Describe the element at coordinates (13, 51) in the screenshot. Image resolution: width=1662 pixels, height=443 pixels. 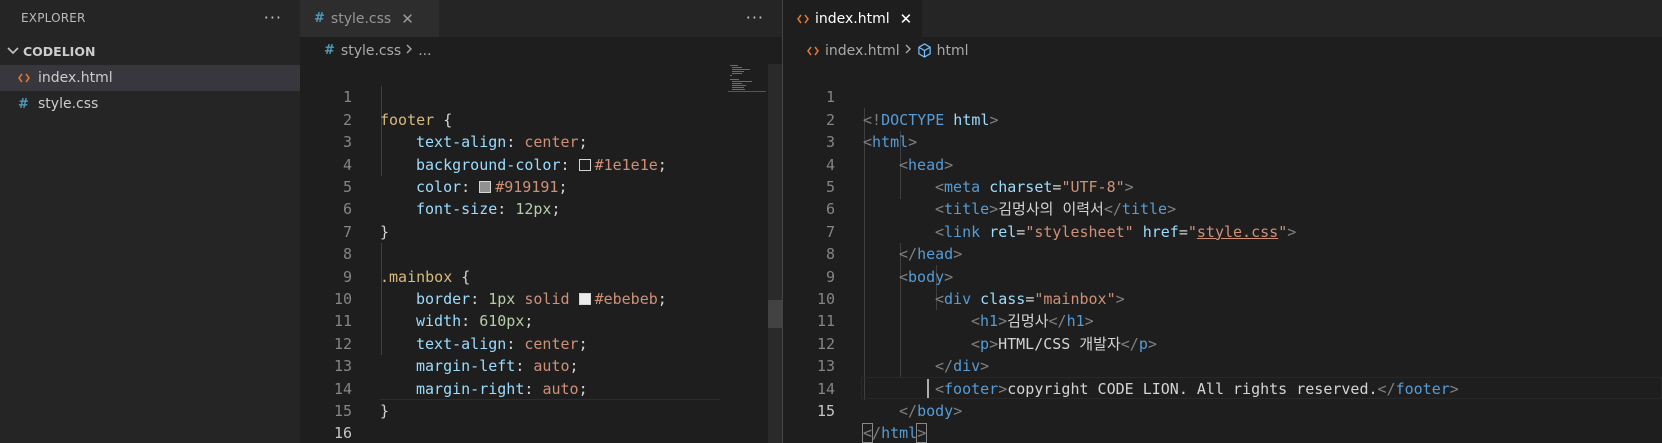
I see `chevron-down-icon` at that location.